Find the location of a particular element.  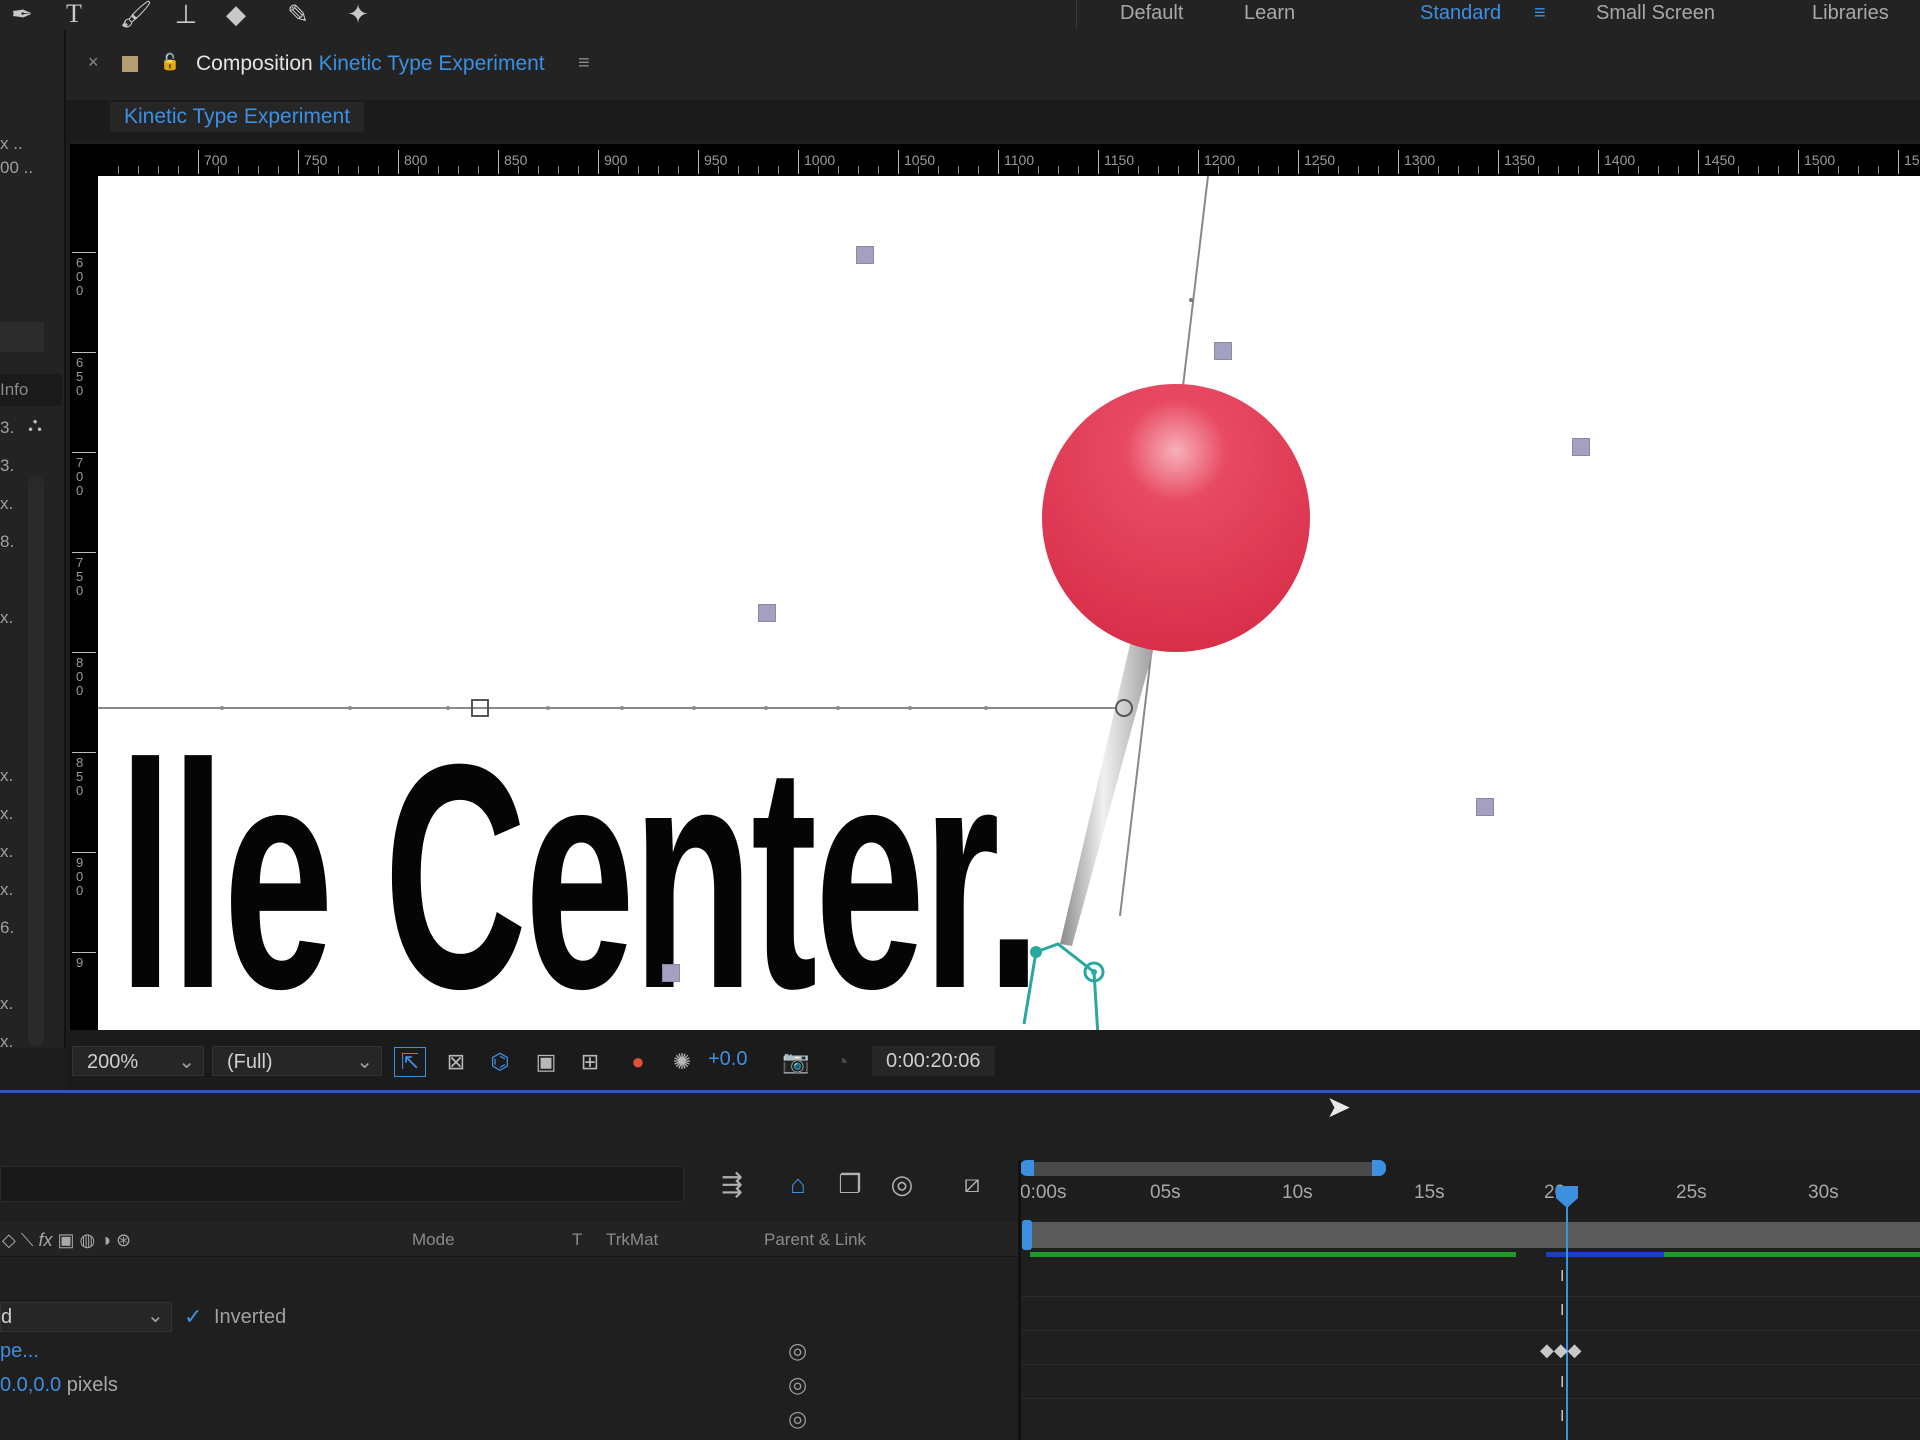

mask-visibility-icon: ⌬ is located at coordinates (500, 1062).